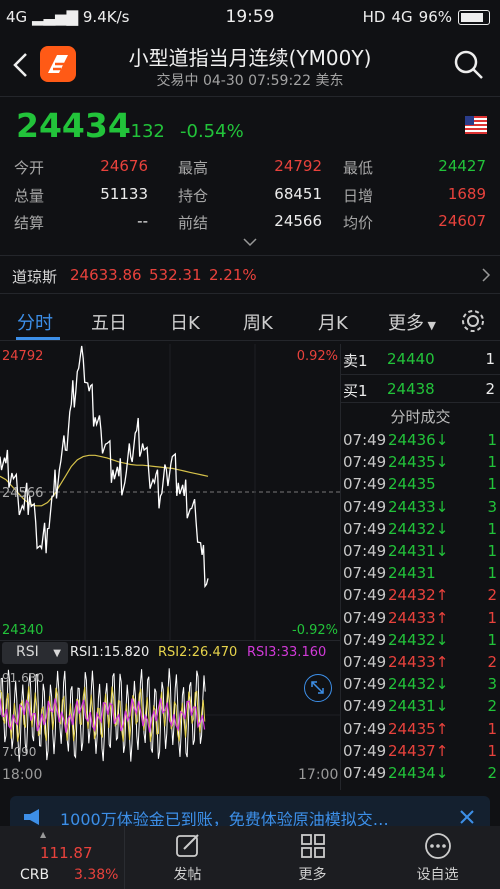  Describe the element at coordinates (34, 276) in the screenshot. I see `index-name: 道琼斯` at that location.